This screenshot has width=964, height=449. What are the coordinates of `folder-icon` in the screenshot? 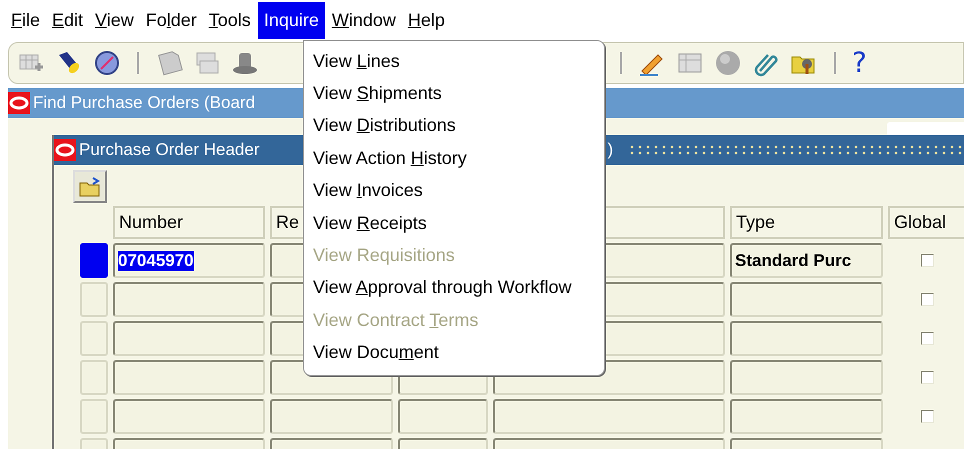 It's located at (90, 186).